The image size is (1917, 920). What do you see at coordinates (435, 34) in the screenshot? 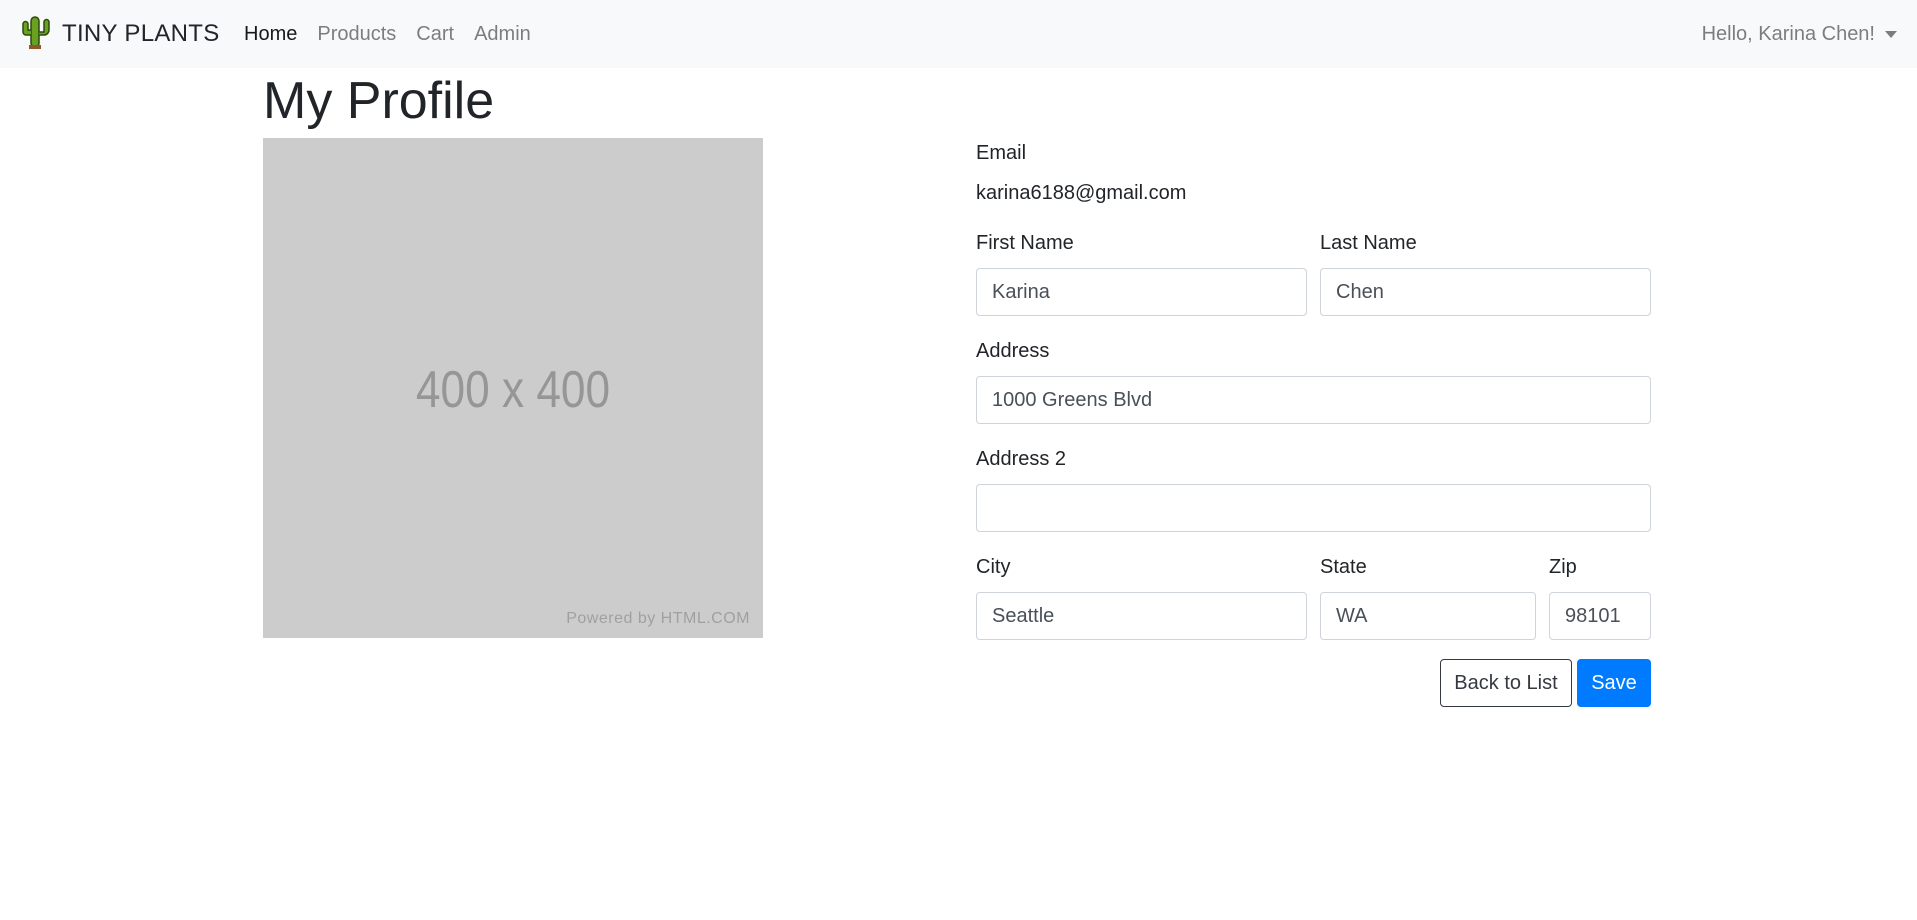
I see `nav-cart: Cart` at bounding box center [435, 34].